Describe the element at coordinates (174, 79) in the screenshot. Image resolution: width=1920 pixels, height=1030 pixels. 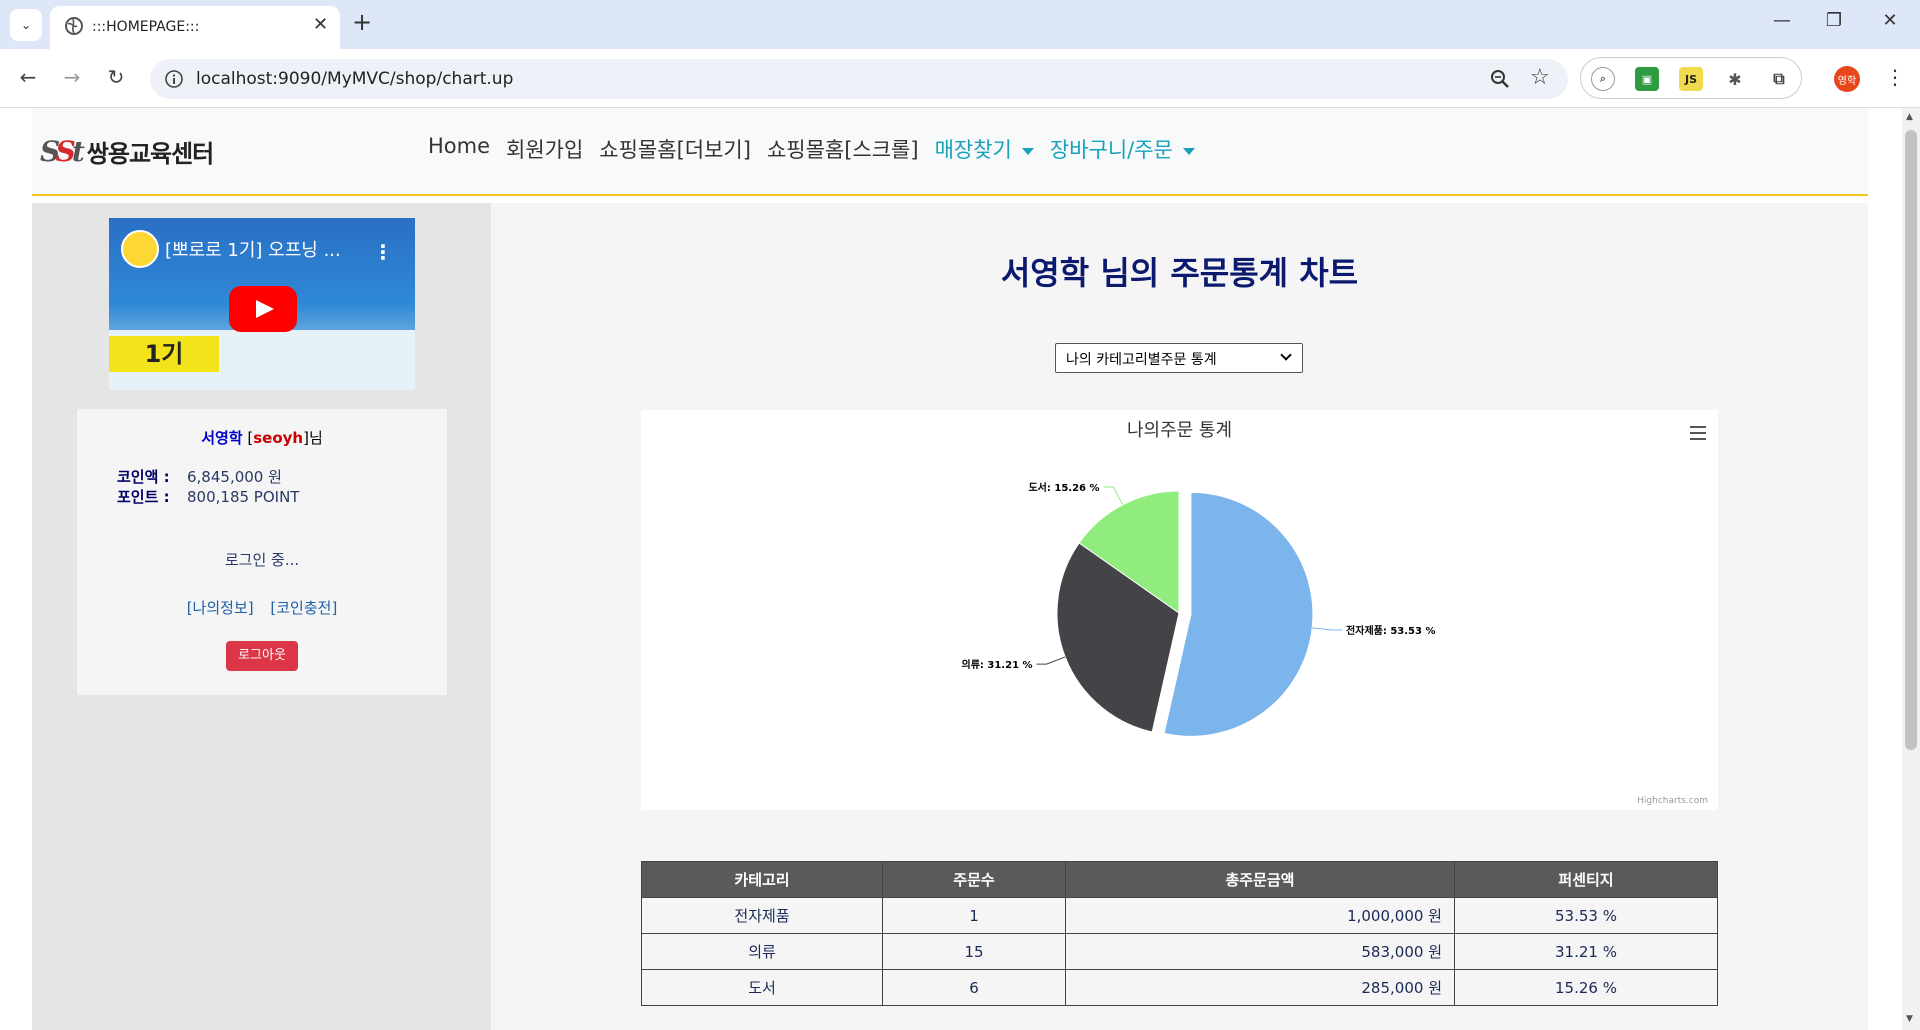
I see `site-info-icon` at that location.